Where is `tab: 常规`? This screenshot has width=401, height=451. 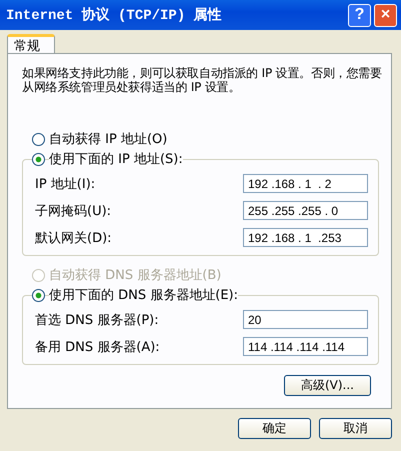 tab: 常规 is located at coordinates (31, 43).